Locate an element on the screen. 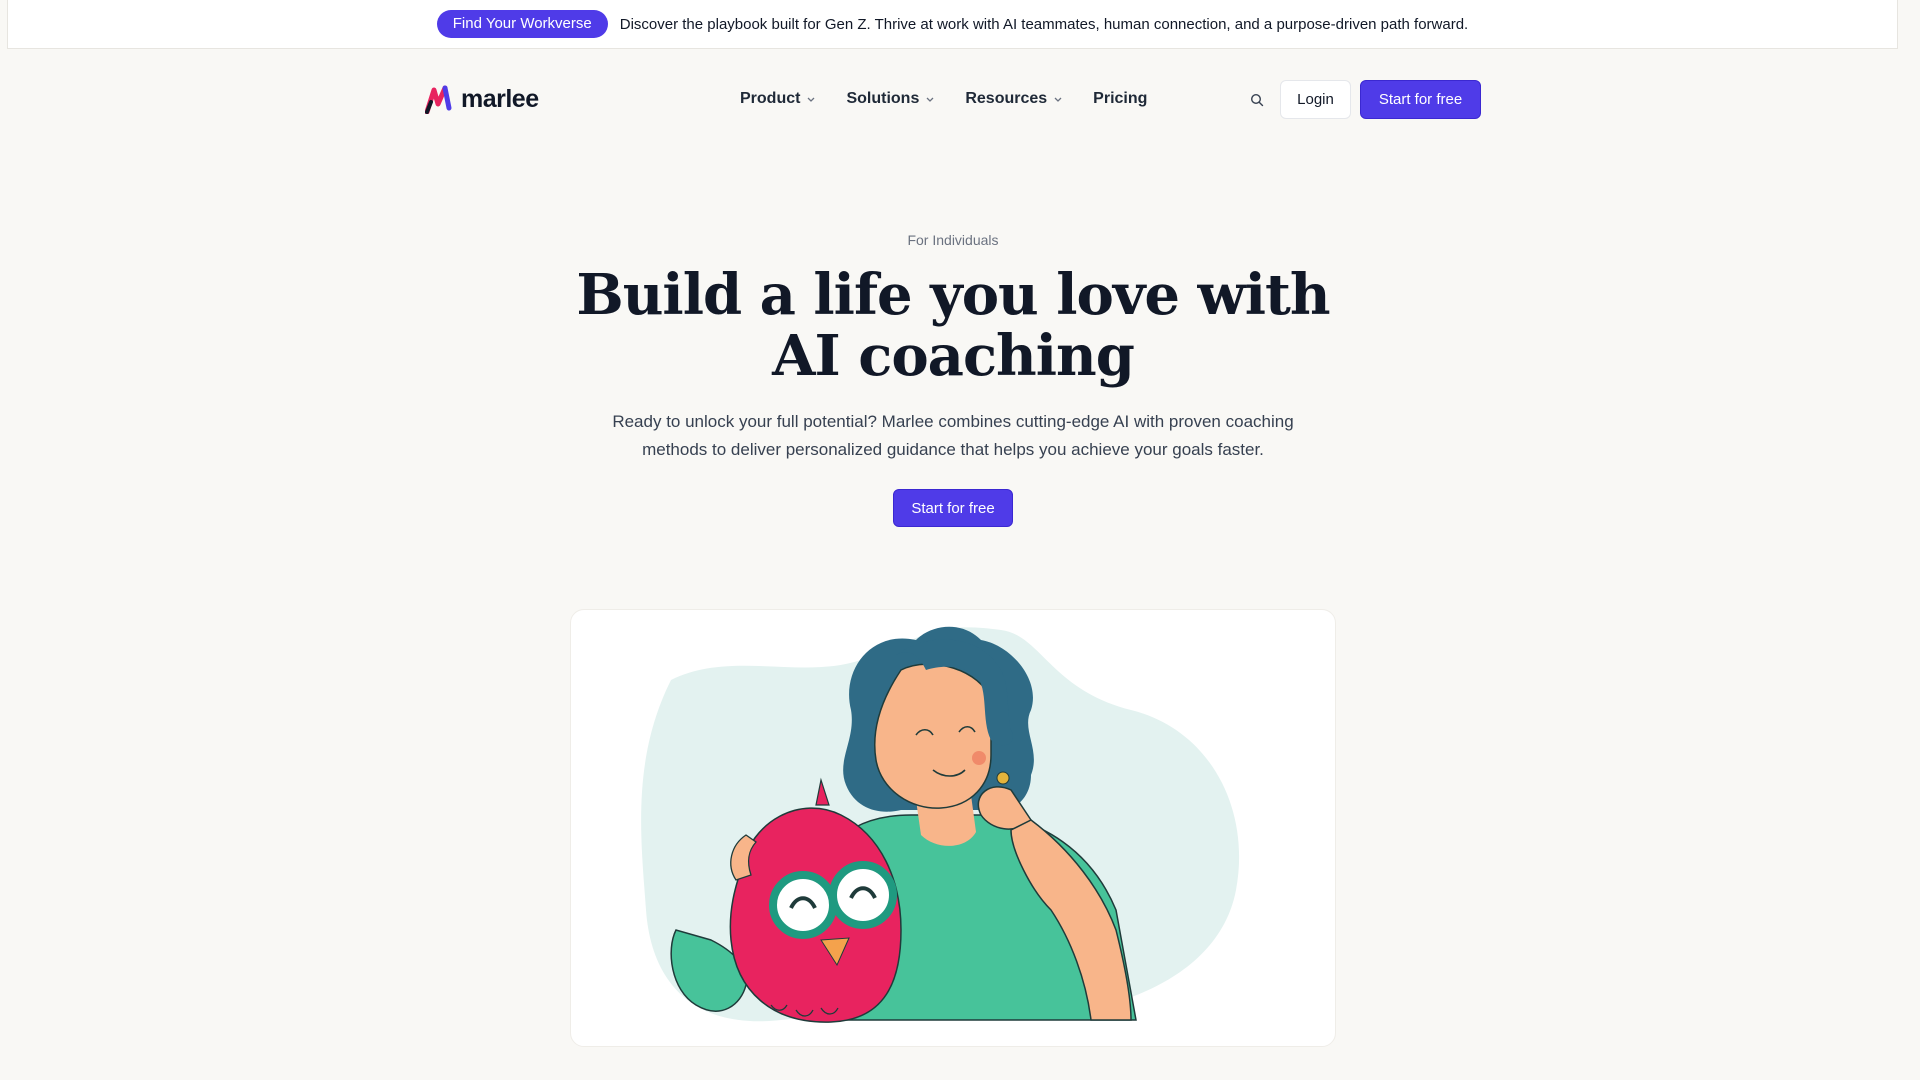  nav-pricing-label: Pricing is located at coordinates (1120, 98).